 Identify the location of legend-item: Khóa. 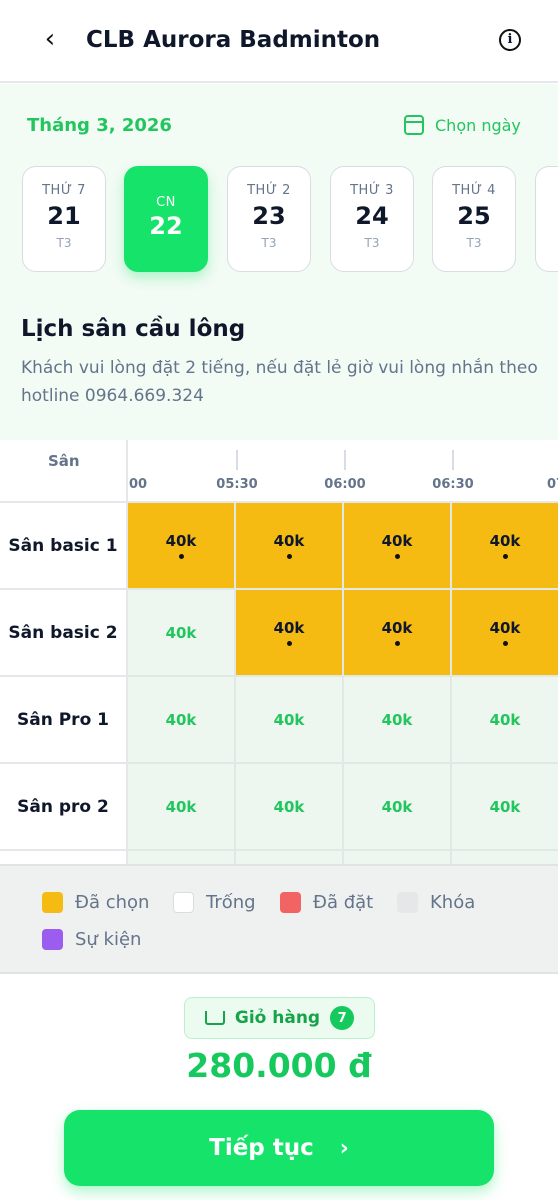
(436, 902).